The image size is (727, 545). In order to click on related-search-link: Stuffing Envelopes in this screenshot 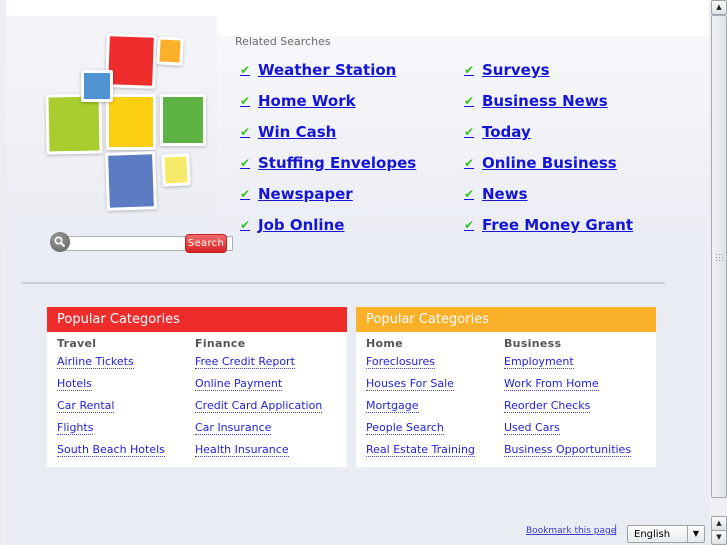, I will do `click(337, 163)`.